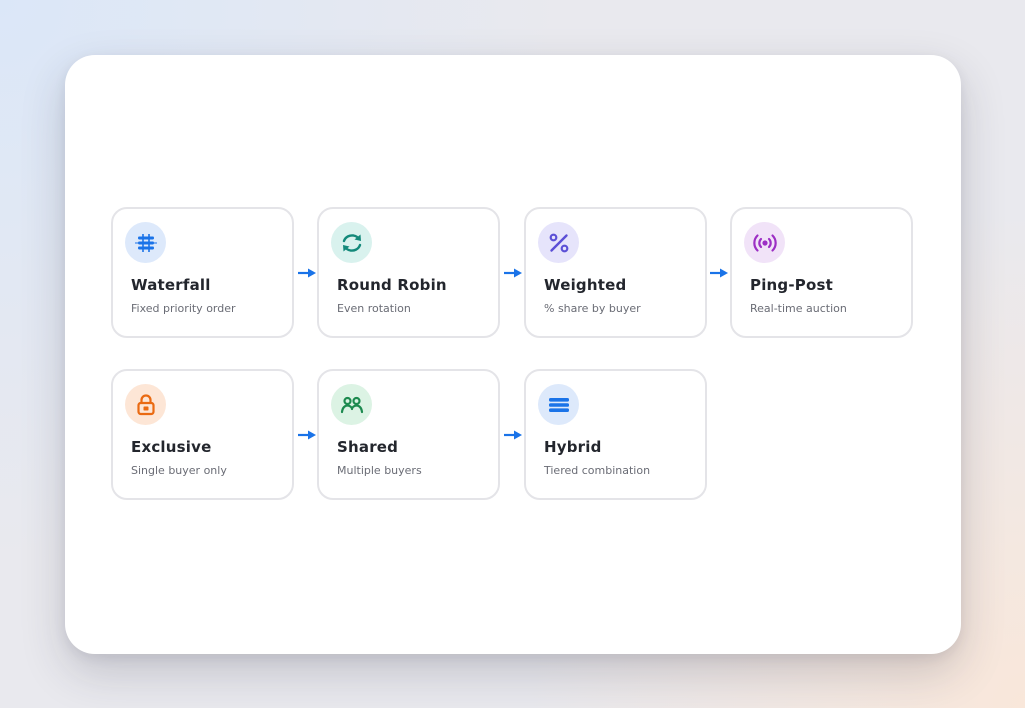 The width and height of the screenshot is (1025, 708). I want to click on node-subtitle: Real-time auction, so click(798, 308).